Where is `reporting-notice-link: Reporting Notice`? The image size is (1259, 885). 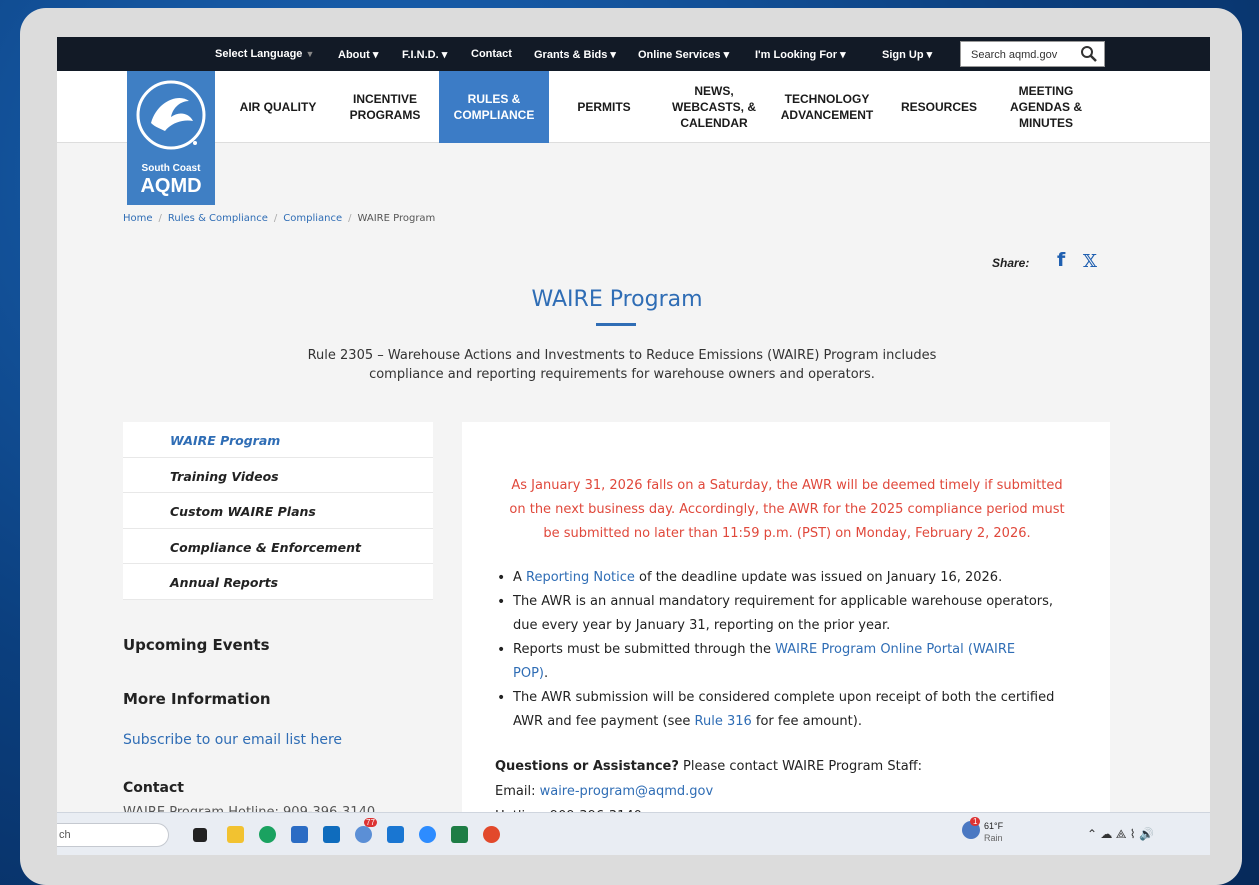
reporting-notice-link: Reporting Notice is located at coordinates (580, 577).